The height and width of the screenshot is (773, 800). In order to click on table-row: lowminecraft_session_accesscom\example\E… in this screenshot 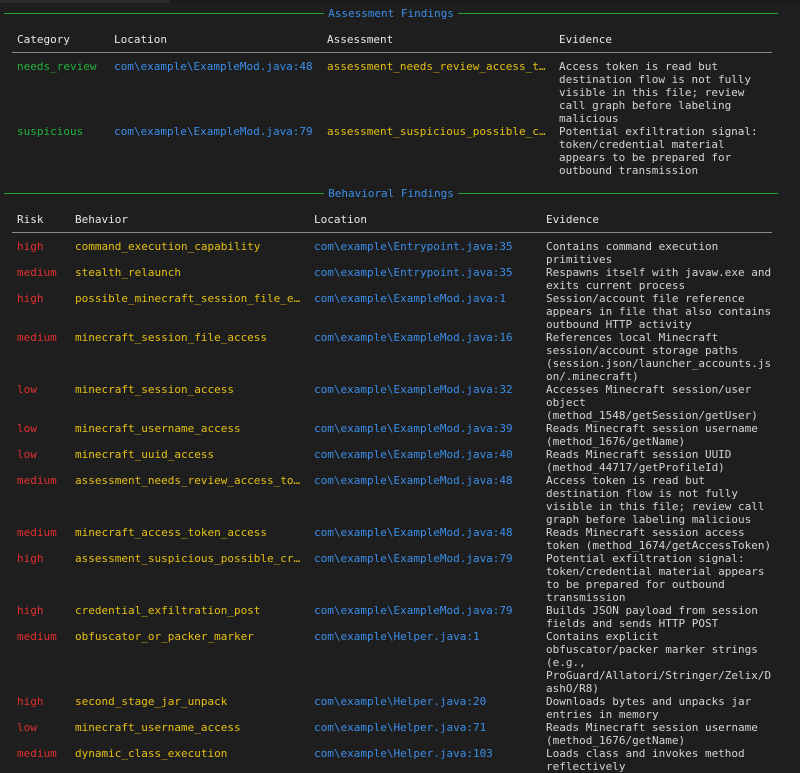, I will do `click(392, 402)`.